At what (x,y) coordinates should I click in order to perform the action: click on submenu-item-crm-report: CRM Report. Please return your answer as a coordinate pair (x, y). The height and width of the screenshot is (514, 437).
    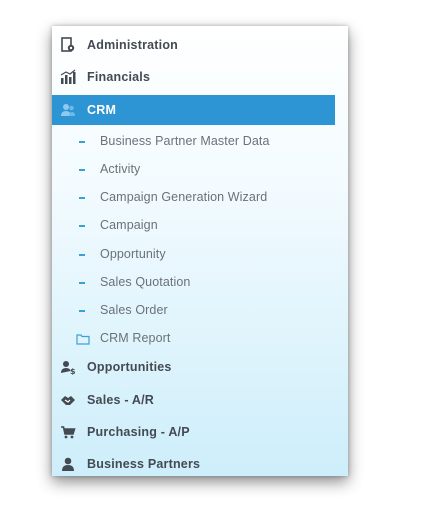
    Looking at the image, I should click on (193, 339).